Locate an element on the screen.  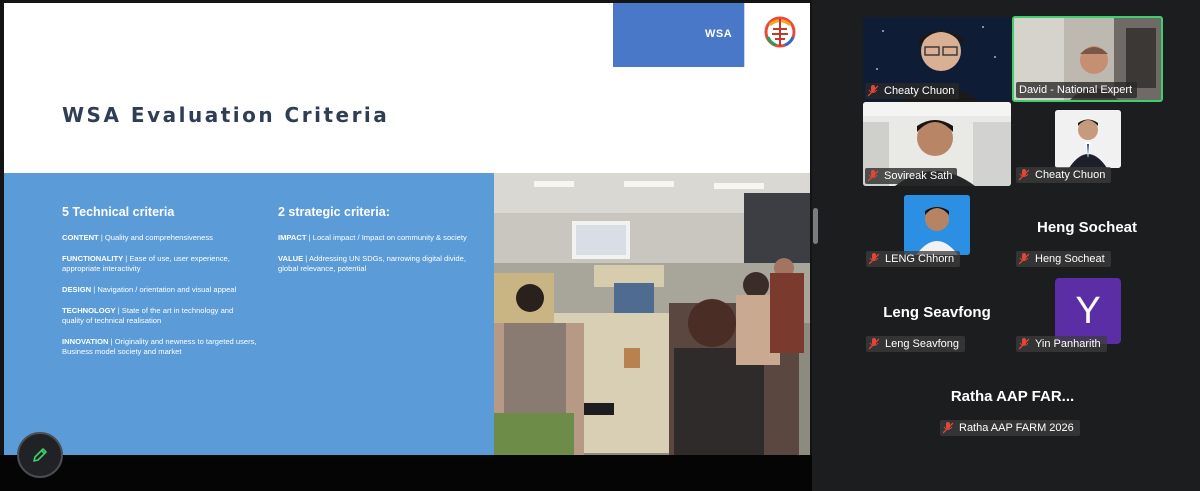
annotate-pen-button is located at coordinates (40, 455).